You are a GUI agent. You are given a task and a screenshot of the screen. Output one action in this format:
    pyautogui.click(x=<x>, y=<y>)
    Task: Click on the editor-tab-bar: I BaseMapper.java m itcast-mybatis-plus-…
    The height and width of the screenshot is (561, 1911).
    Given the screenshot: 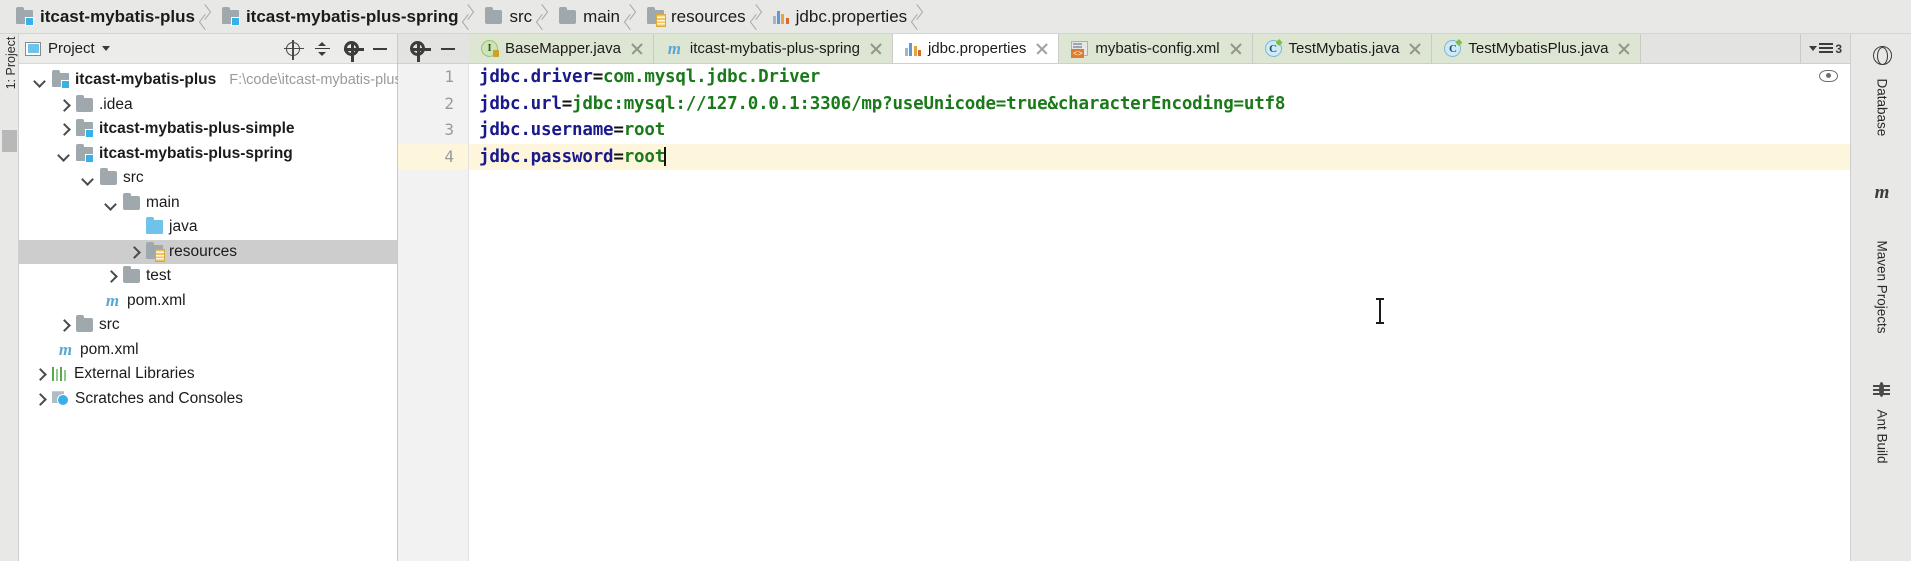 What is the action you would take?
    pyautogui.click(x=1124, y=49)
    